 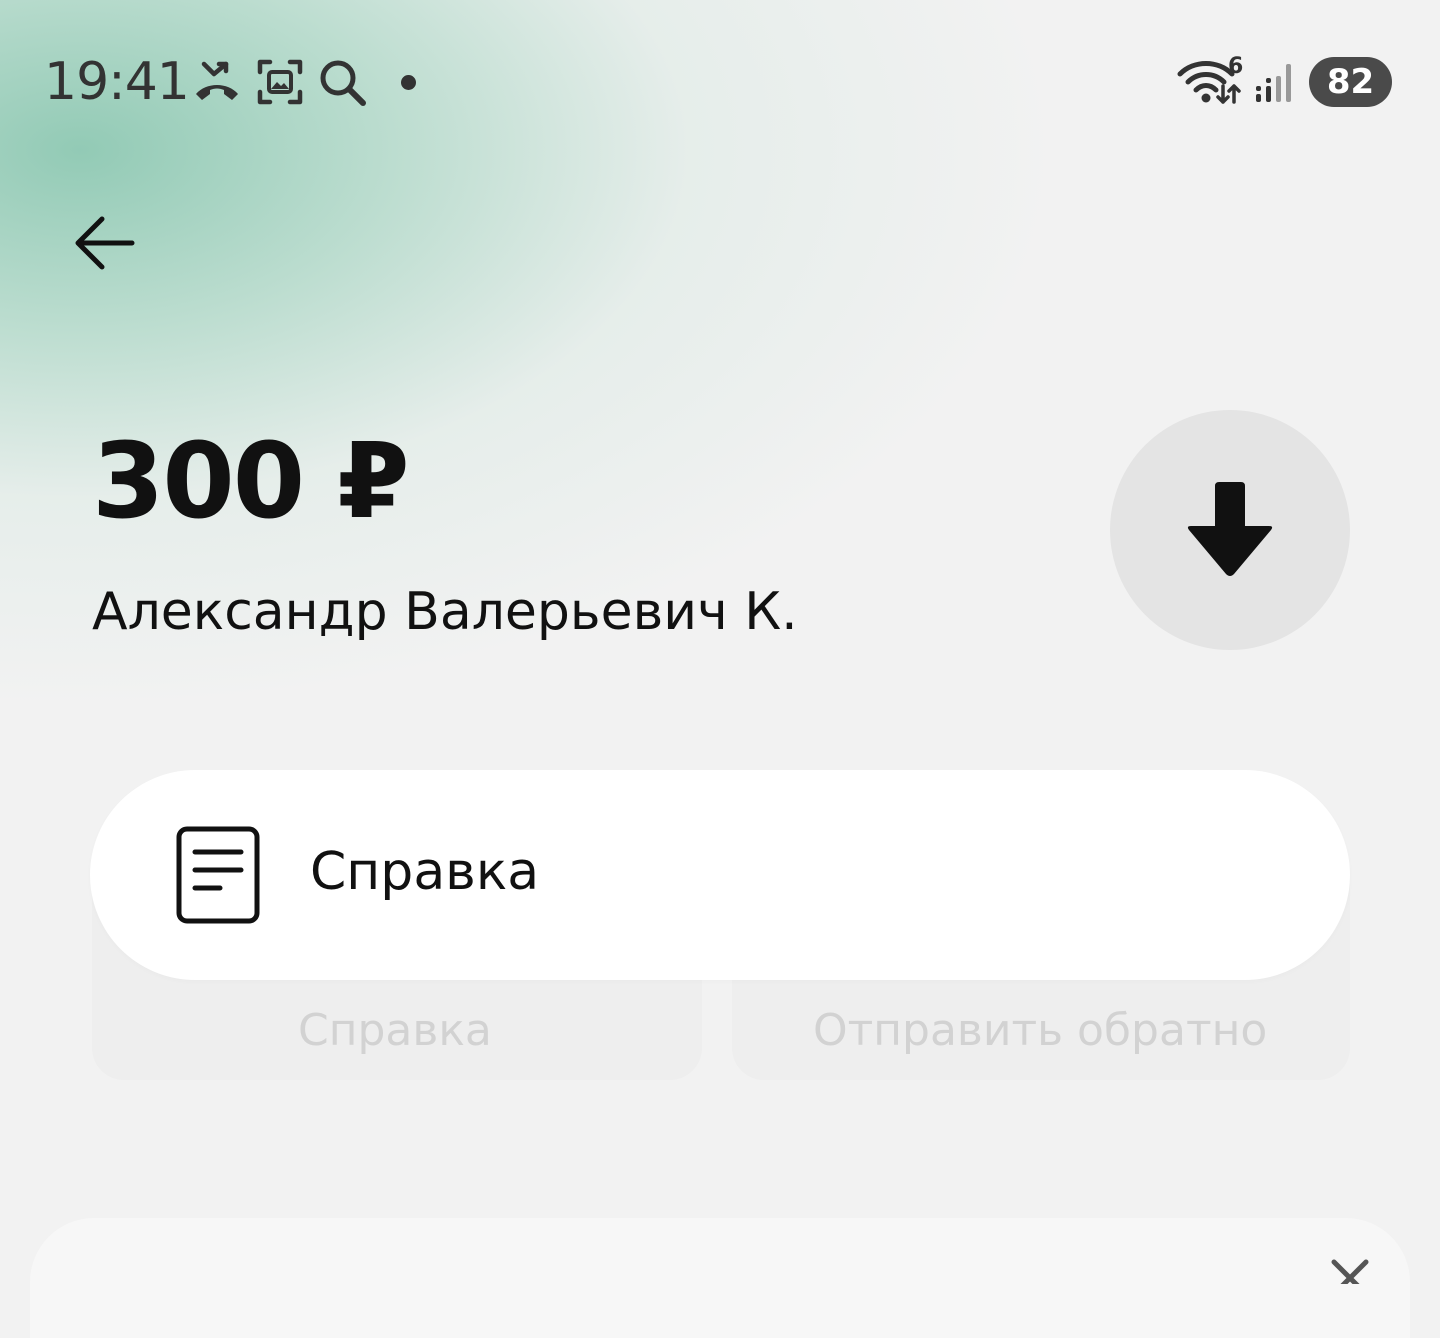 I want to click on action-label-send-back: Отправить обратно, so click(x=1040, y=1030).